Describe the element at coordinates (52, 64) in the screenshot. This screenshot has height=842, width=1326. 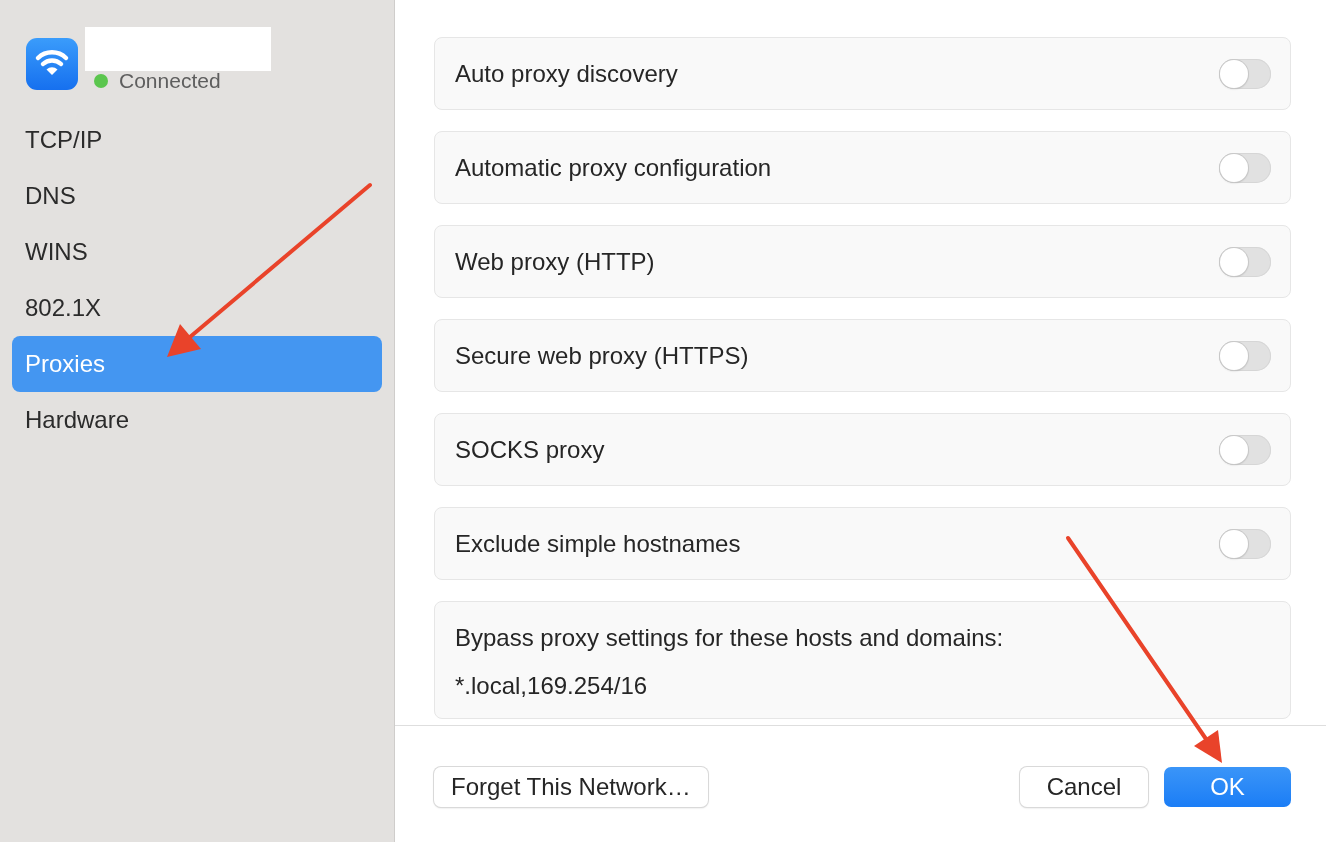
I see `wifi-icon` at that location.